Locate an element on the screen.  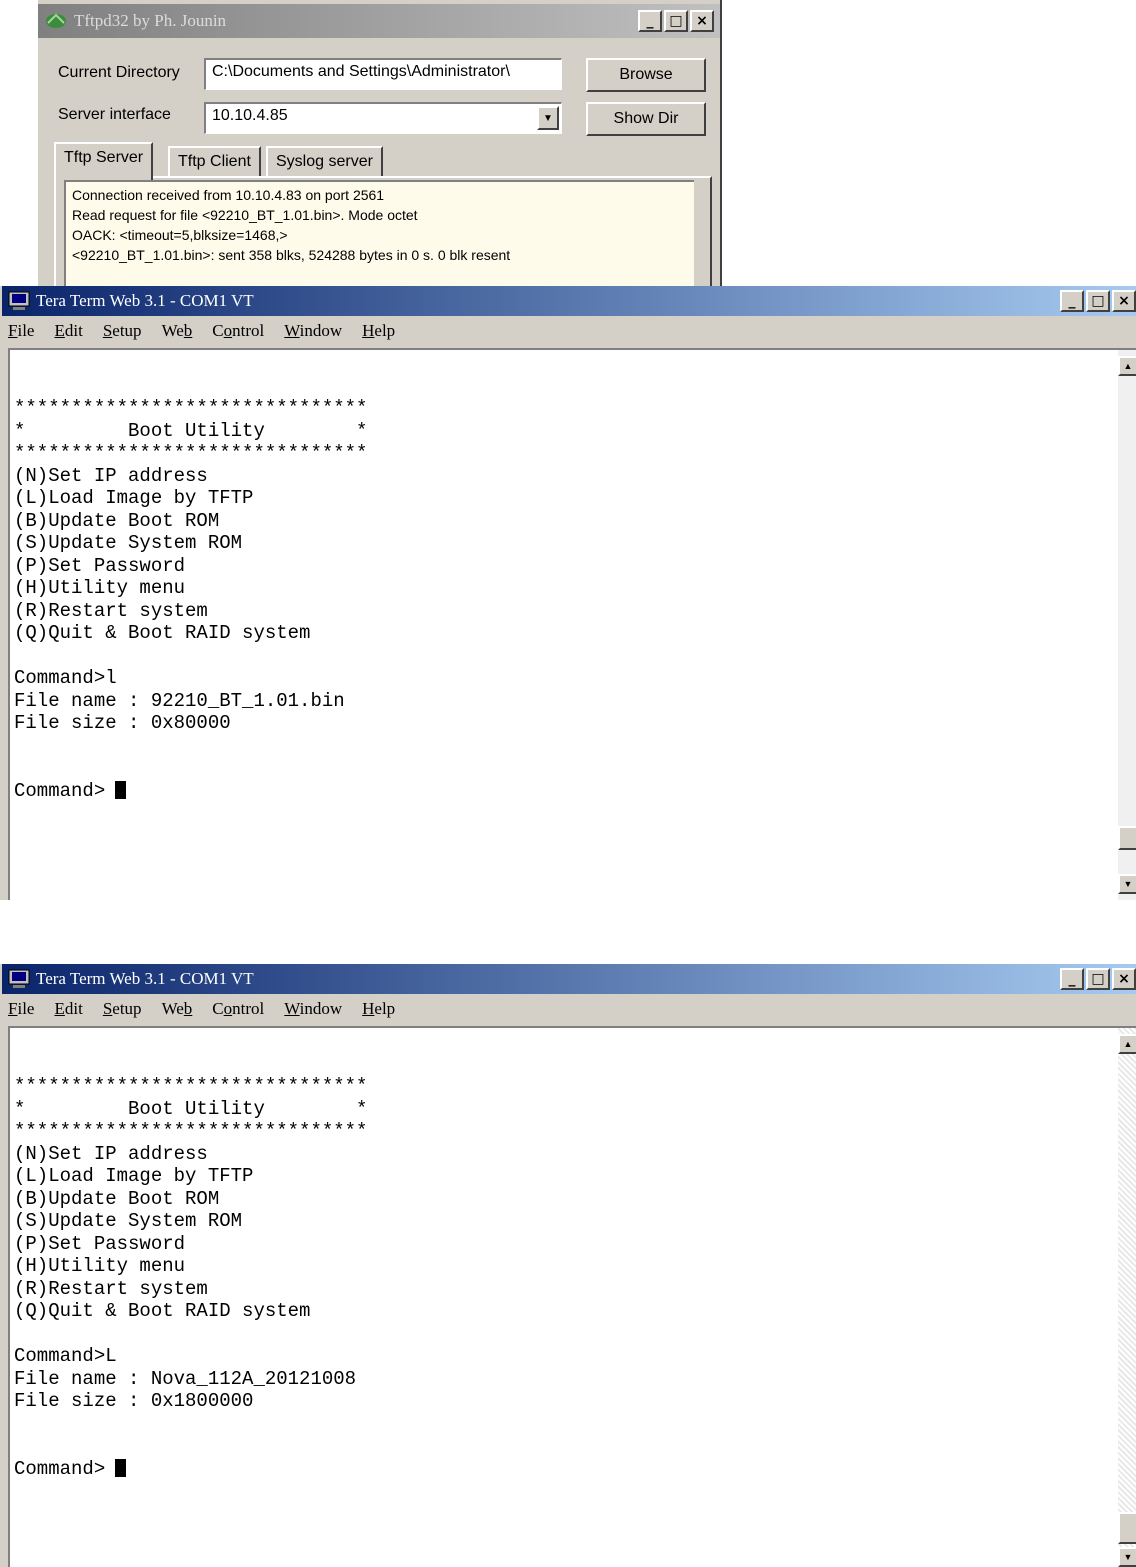
server-interface-select: 10.10.4.85 ▼ is located at coordinates (383, 118).